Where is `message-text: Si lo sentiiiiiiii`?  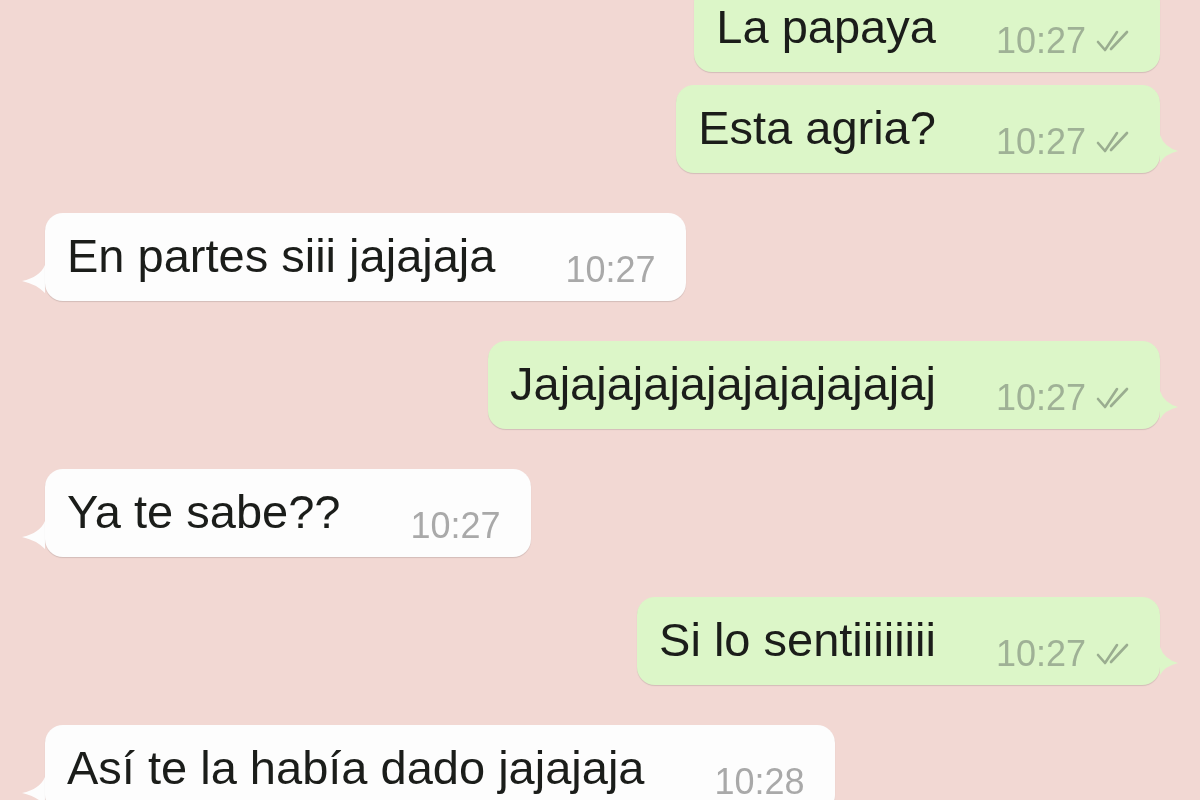
message-text: Si lo sentiiiiiiii is located at coordinates (797, 639).